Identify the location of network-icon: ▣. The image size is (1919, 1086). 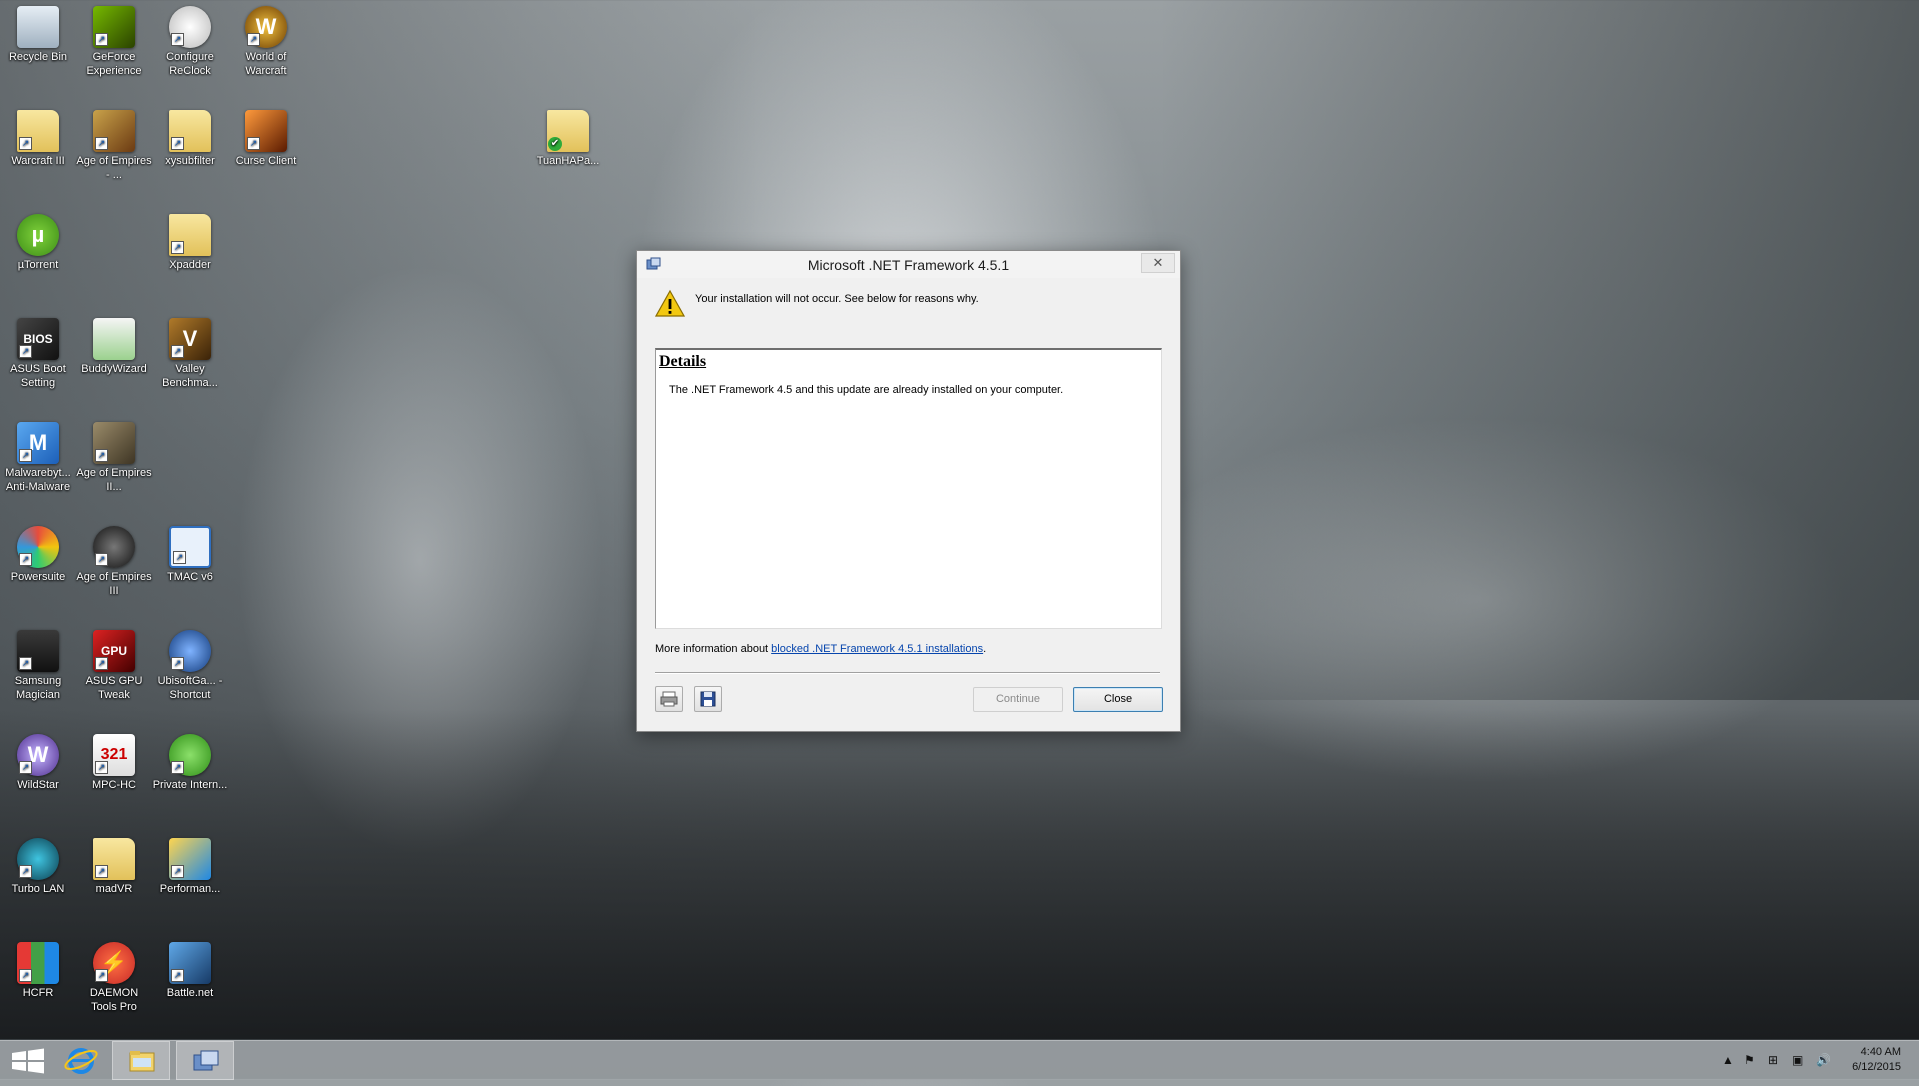
(1797, 1060).